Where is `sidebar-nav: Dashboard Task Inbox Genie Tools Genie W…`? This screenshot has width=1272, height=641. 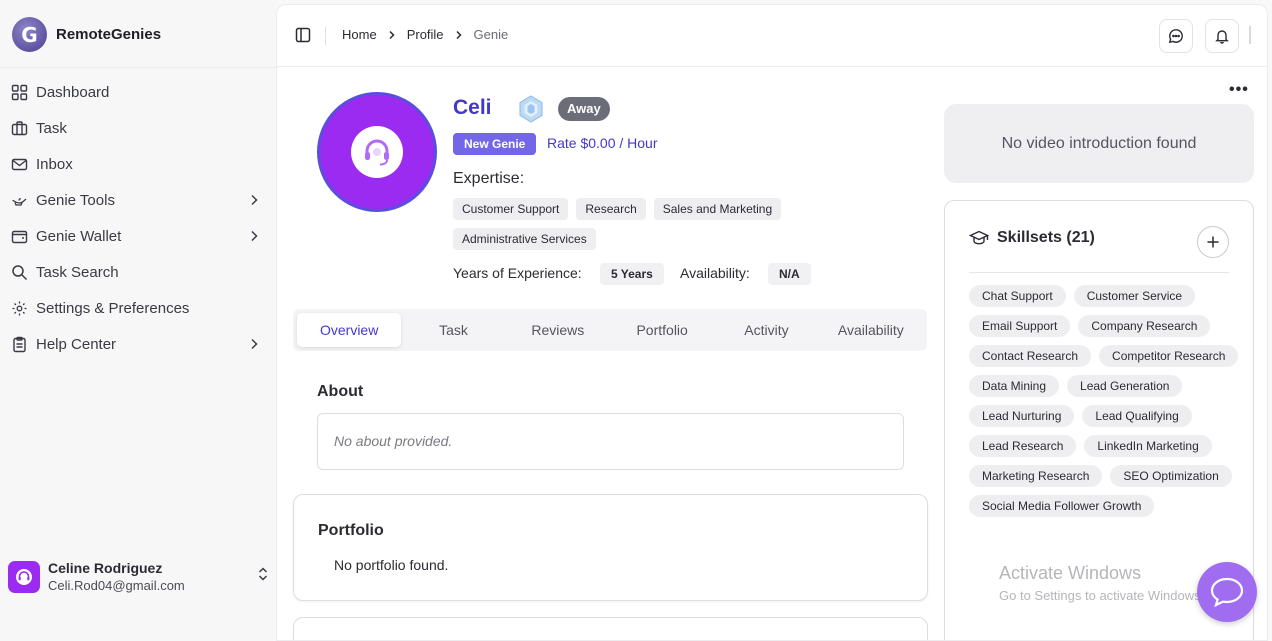
sidebar-nav: Dashboard Task Inbox Genie Tools Genie W… is located at coordinates (136, 218).